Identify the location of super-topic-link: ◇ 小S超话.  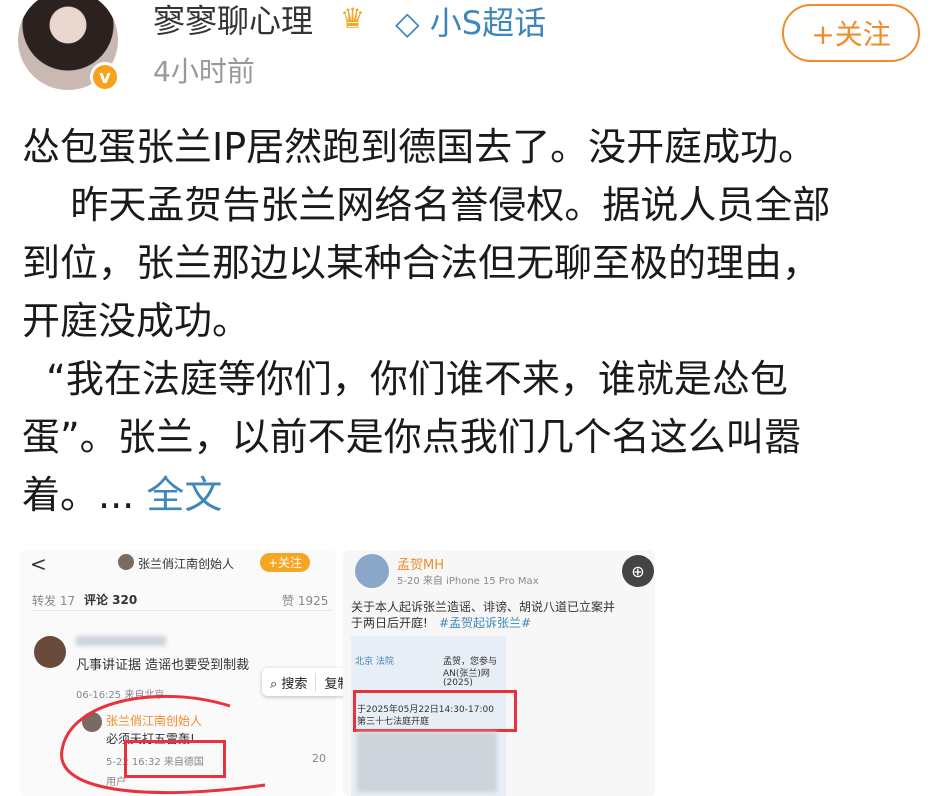
(470, 22).